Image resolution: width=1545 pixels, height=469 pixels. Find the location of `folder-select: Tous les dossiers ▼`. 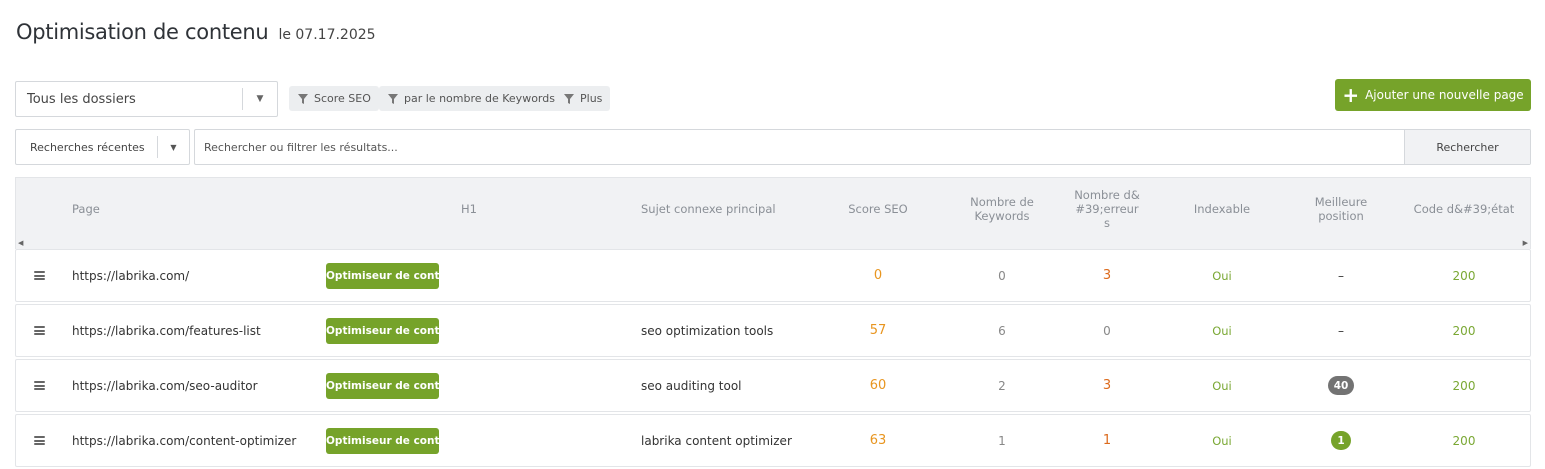

folder-select: Tous les dossiers ▼ is located at coordinates (146, 99).